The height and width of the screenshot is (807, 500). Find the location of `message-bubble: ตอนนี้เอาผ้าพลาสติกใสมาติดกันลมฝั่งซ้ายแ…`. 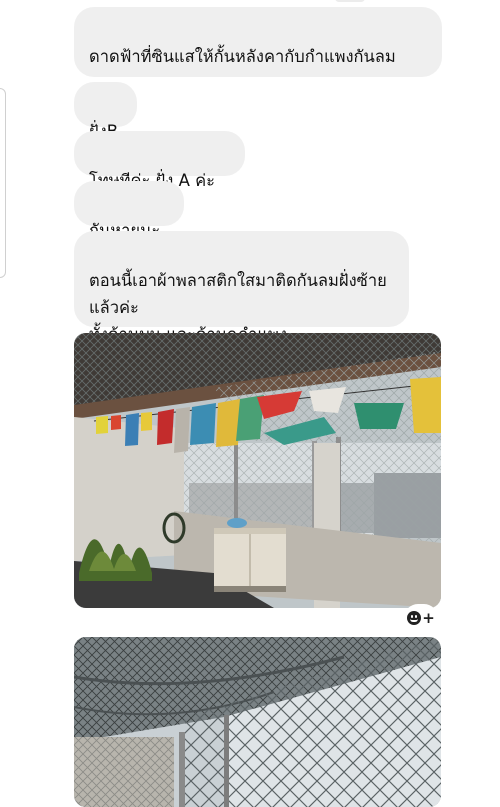

message-bubble: ตอนนี้เอาผ้าพลาสติกใสมาติดกันลมฝั่งซ้ายแ… is located at coordinates (241, 287).